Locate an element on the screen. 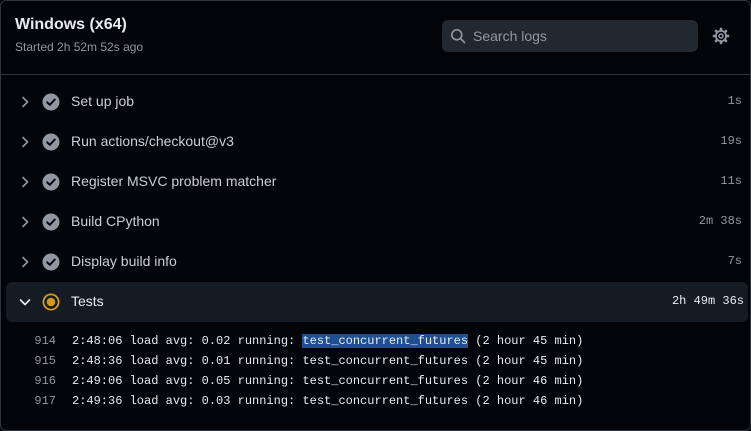 This screenshot has height=431, width=751. step-name: Register MSVC problem matcher is located at coordinates (174, 181).